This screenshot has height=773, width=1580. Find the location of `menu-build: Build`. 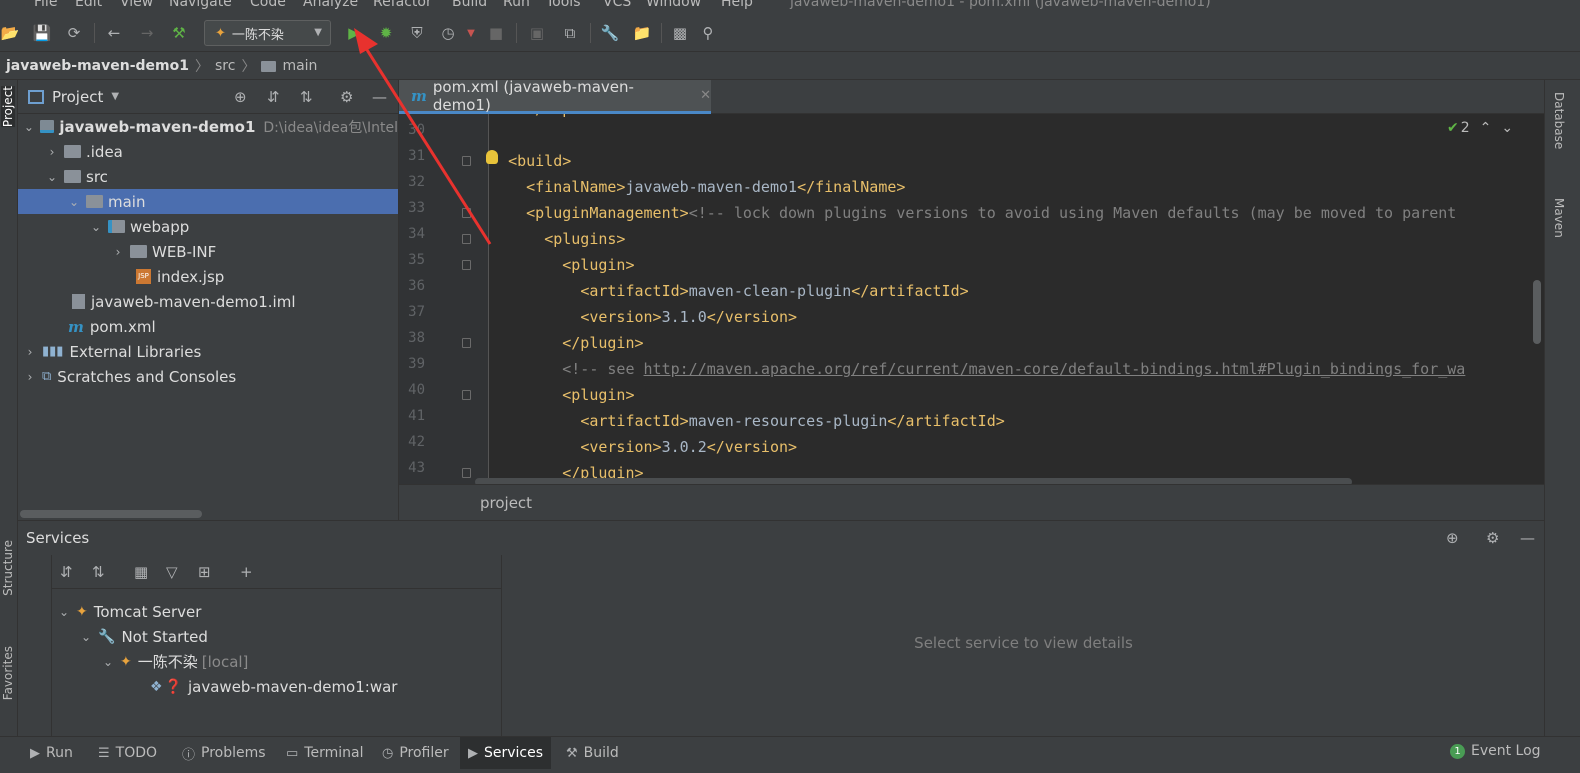

menu-build: Build is located at coordinates (469, 5).